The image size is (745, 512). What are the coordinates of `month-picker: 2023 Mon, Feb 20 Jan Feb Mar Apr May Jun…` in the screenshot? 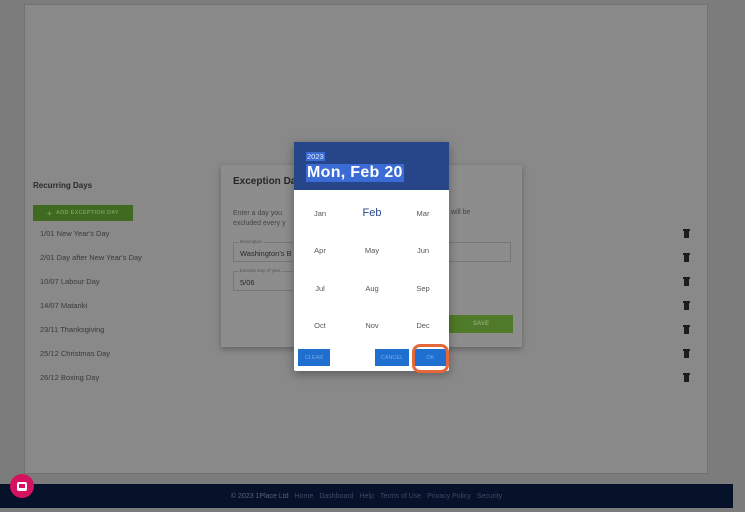 It's located at (371, 256).